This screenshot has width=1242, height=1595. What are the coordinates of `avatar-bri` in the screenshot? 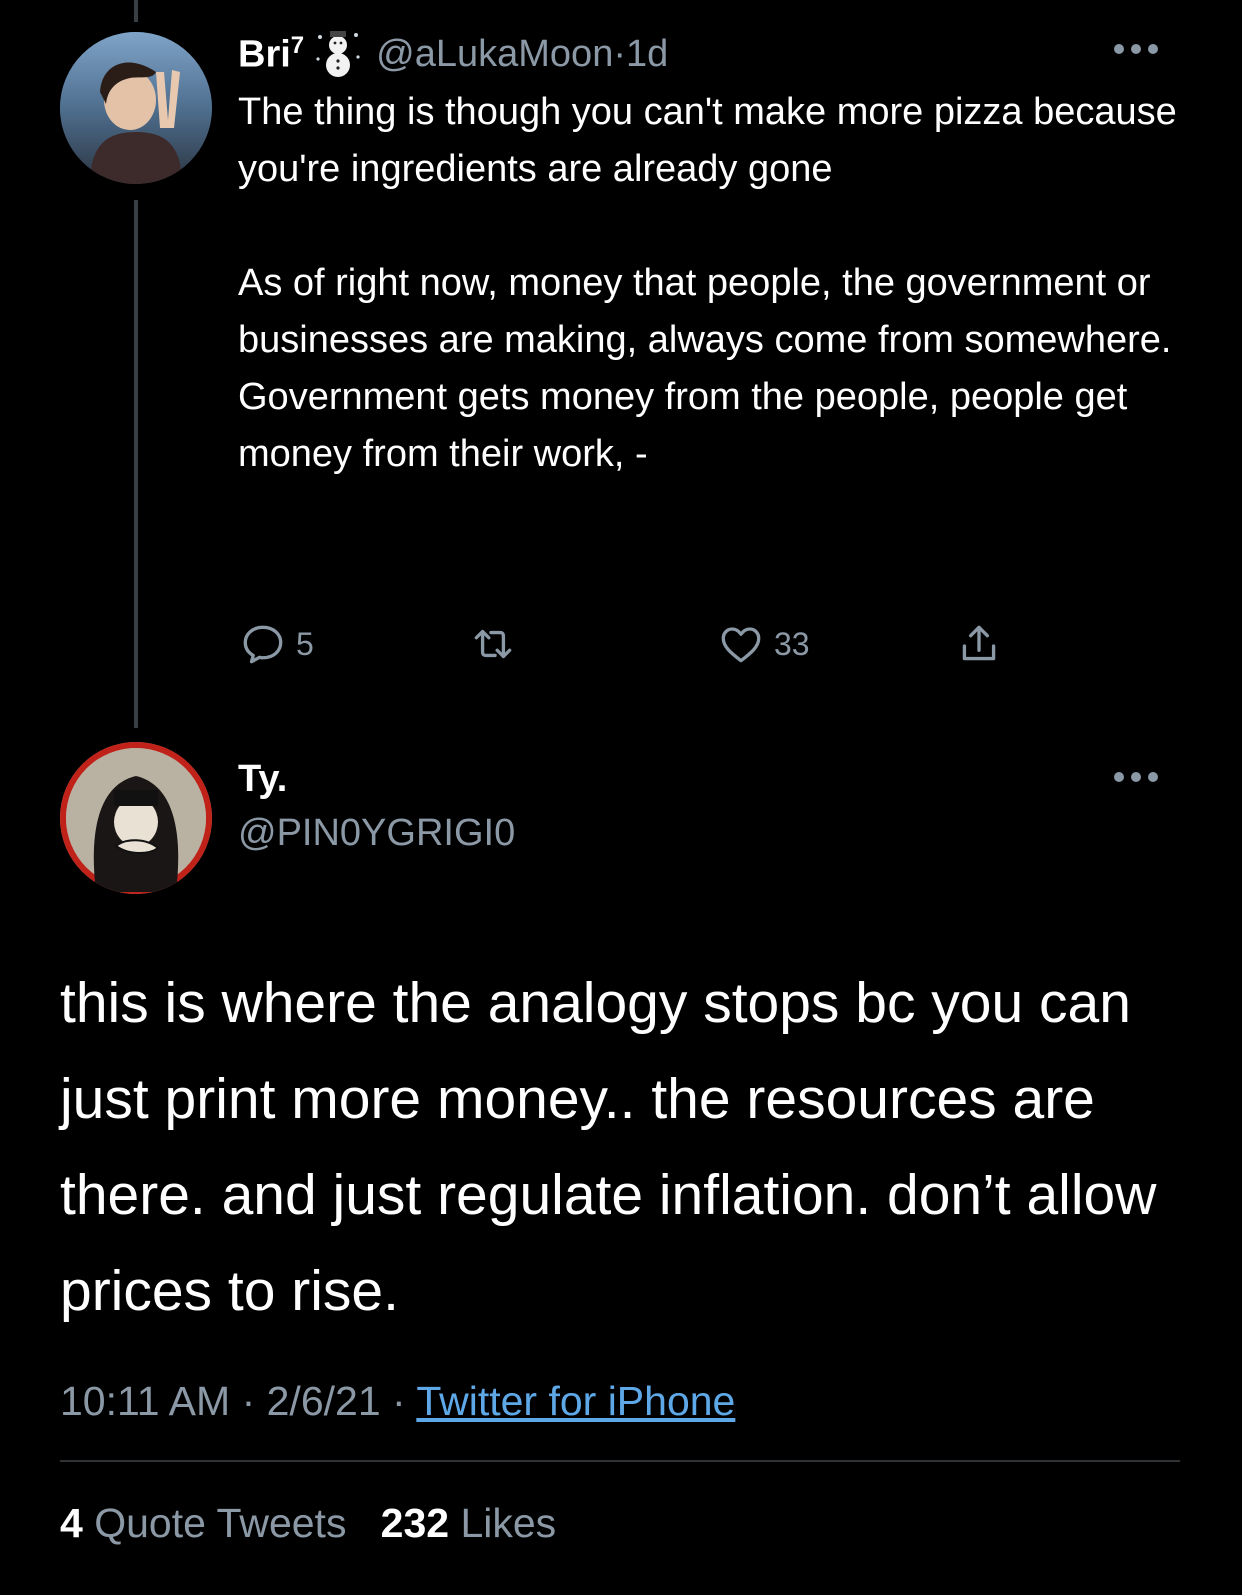 It's located at (136, 108).